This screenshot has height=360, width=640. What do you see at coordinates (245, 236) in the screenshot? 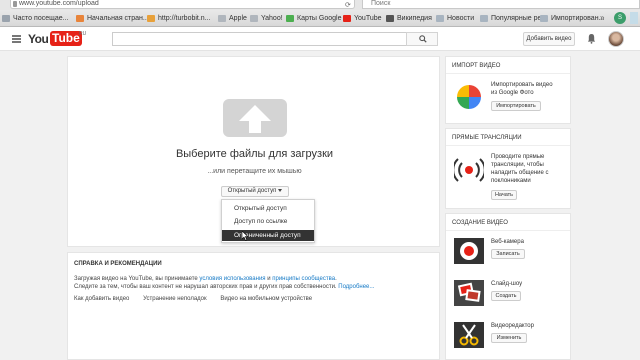
I see `mouse-cursor-icon` at bounding box center [245, 236].